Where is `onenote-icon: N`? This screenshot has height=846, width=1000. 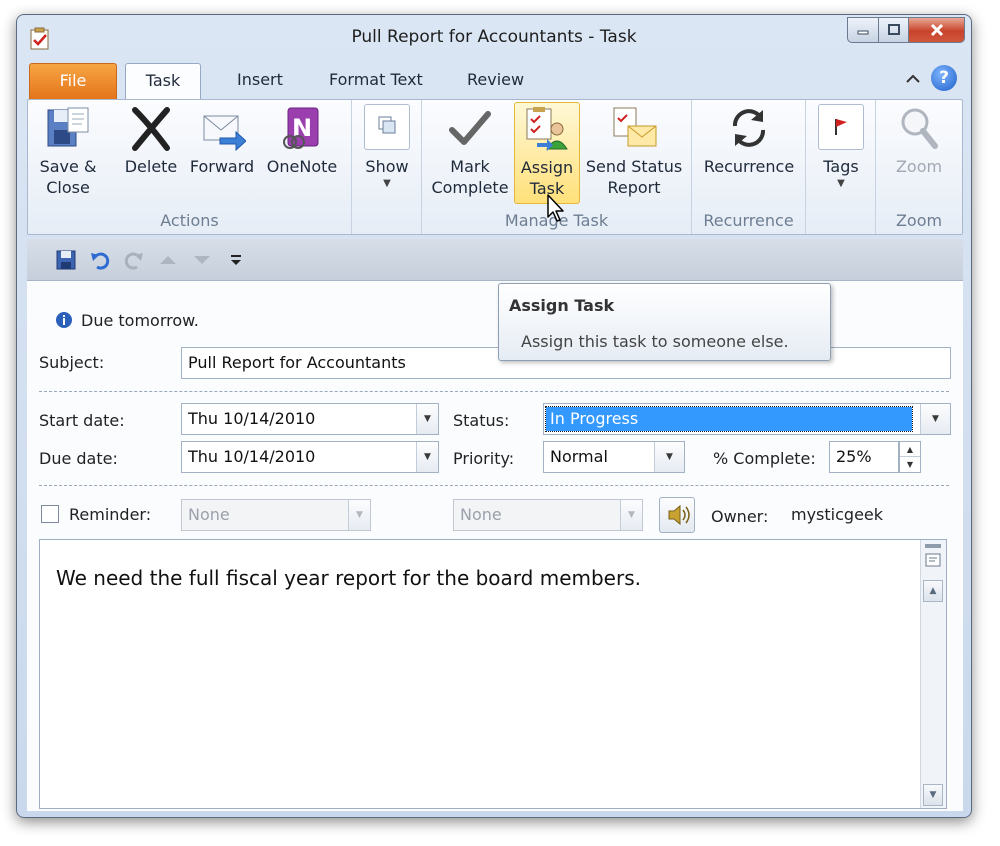
onenote-icon: N is located at coordinates (301, 128).